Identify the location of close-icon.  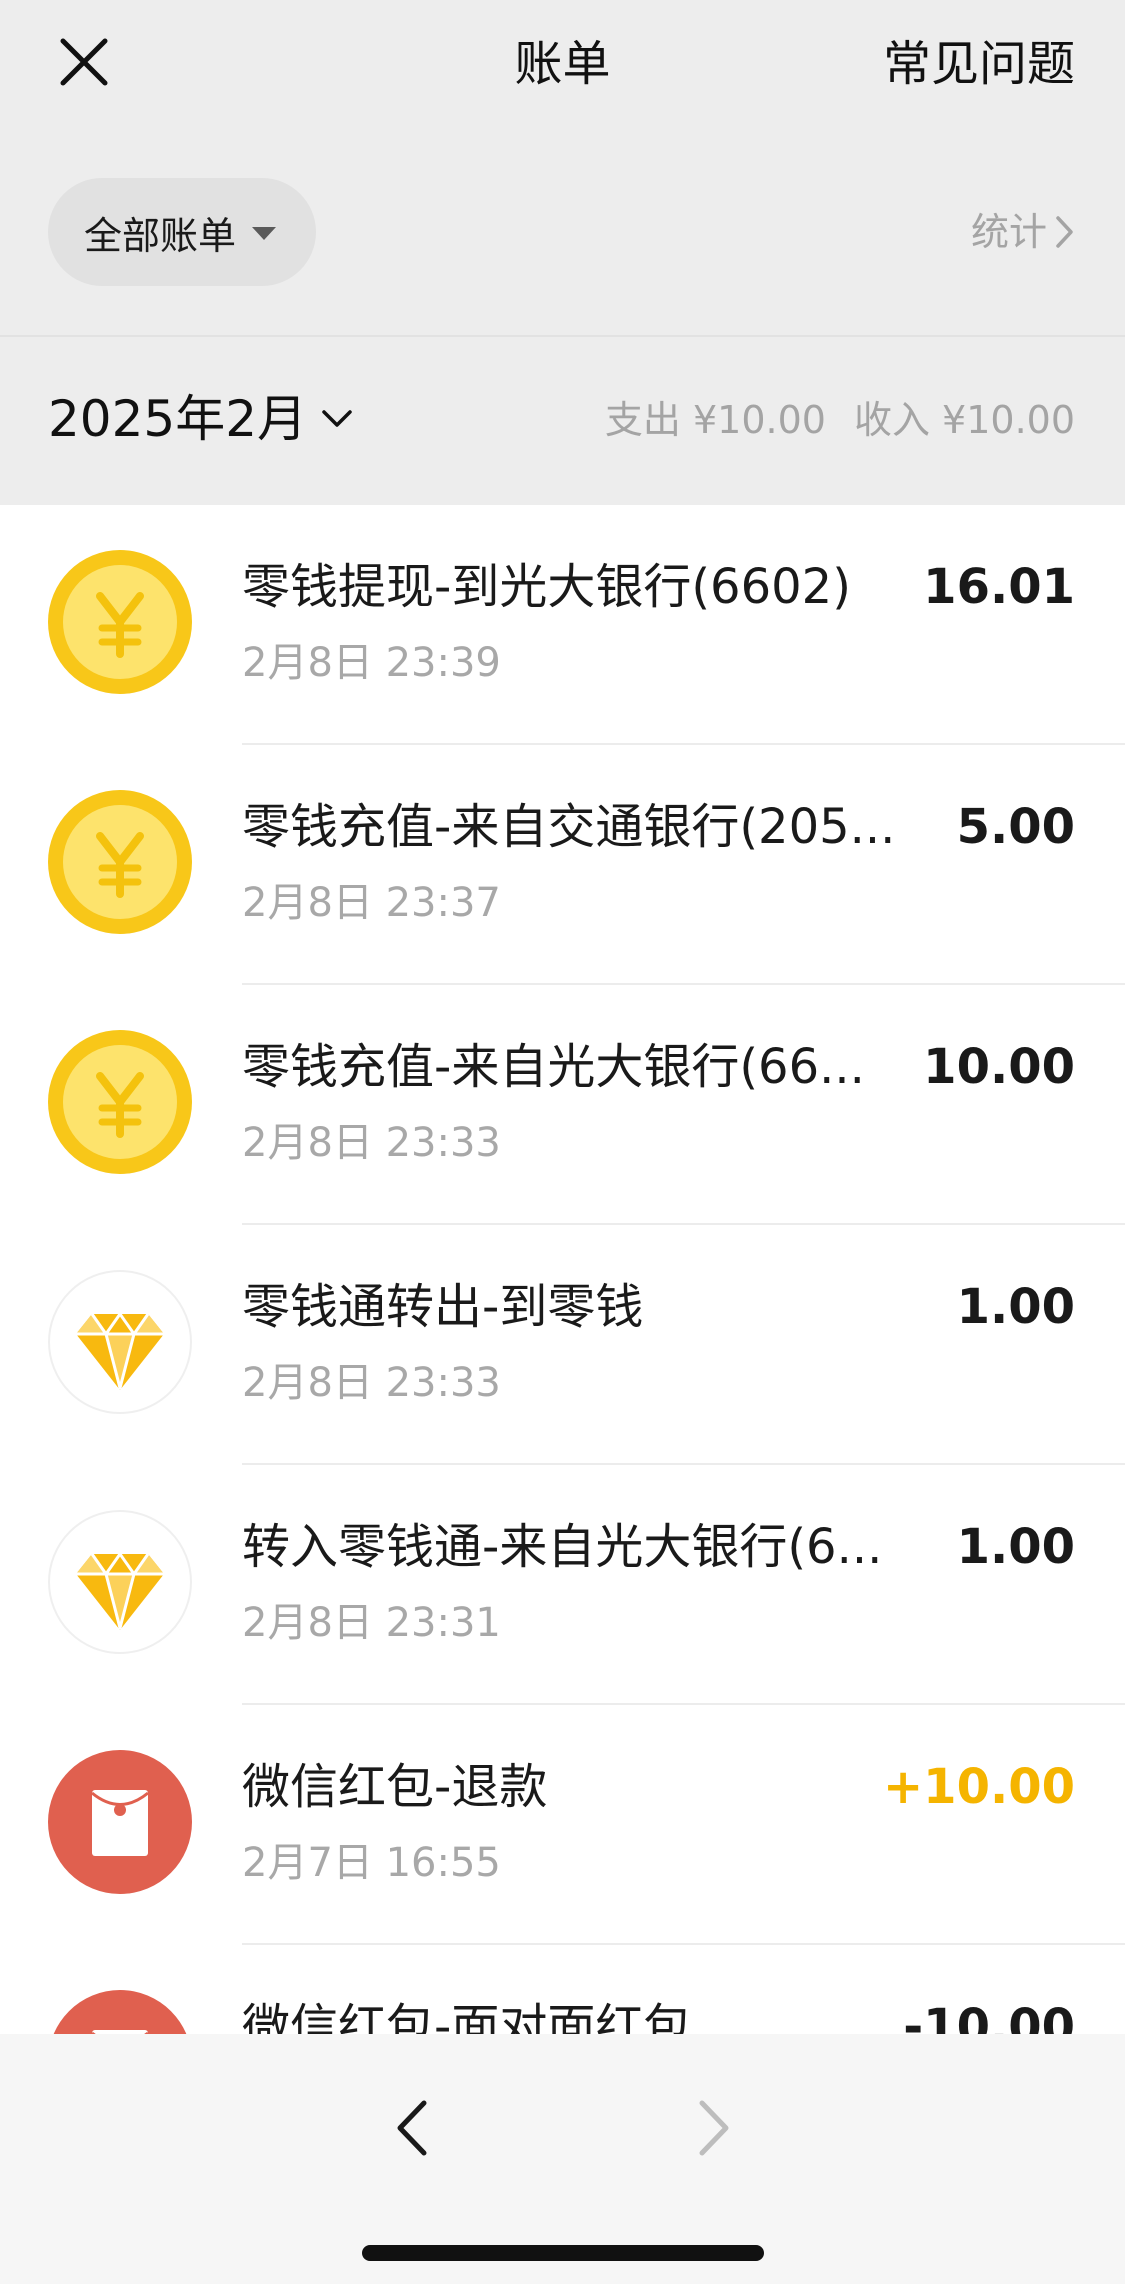
(84, 62).